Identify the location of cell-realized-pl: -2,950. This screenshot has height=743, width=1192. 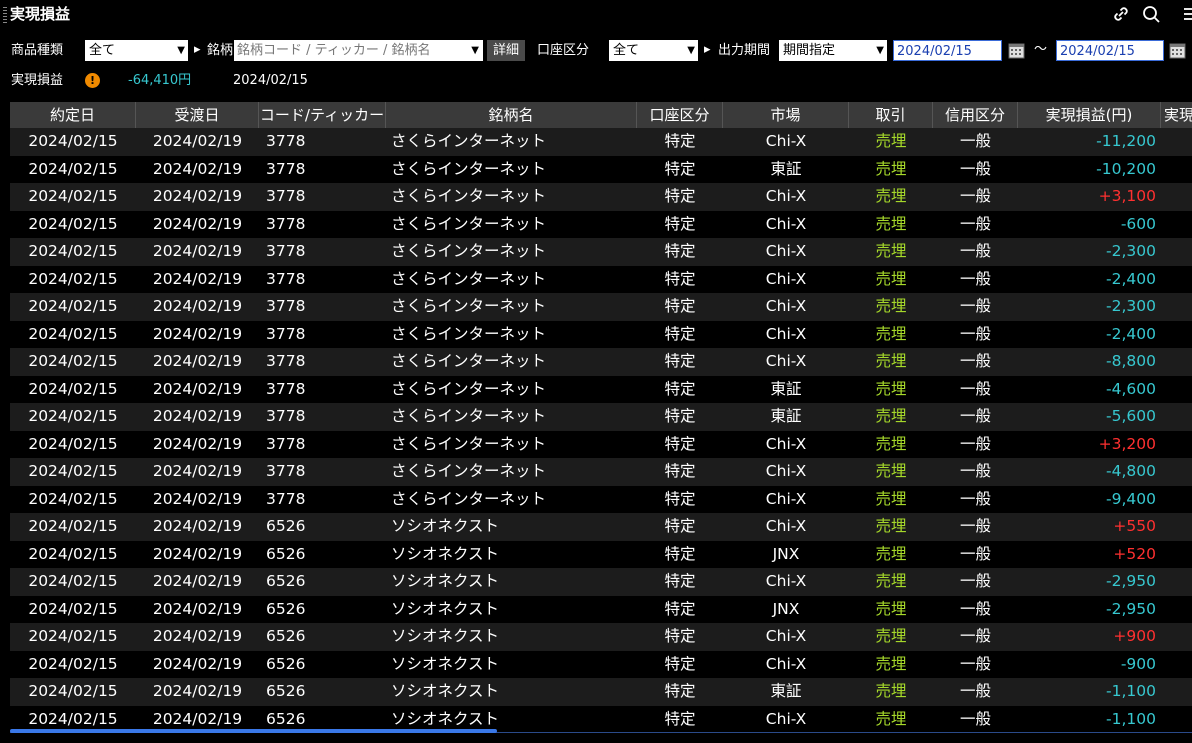
(1131, 608).